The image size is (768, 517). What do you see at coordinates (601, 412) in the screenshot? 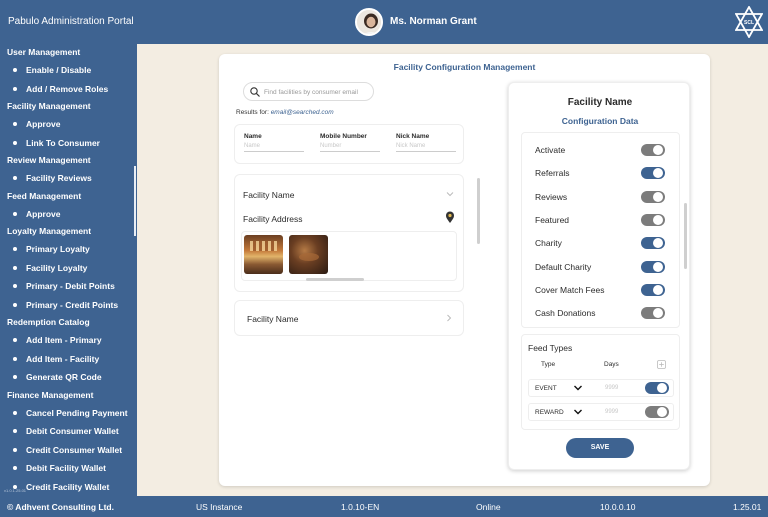
I see `feed-row-reward: REWARD 9999` at bounding box center [601, 412].